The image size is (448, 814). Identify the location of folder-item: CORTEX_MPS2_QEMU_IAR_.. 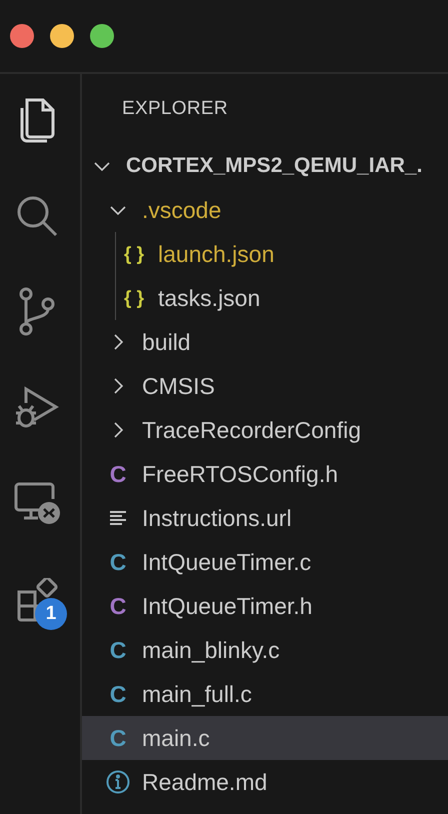
(265, 166).